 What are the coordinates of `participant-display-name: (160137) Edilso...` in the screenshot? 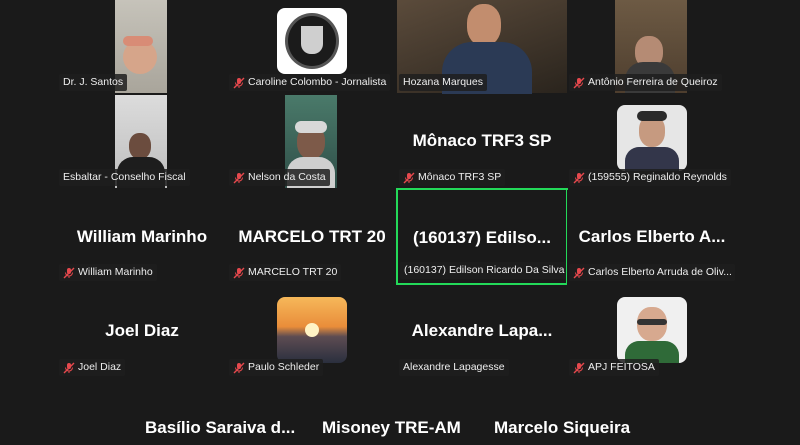 It's located at (482, 237).